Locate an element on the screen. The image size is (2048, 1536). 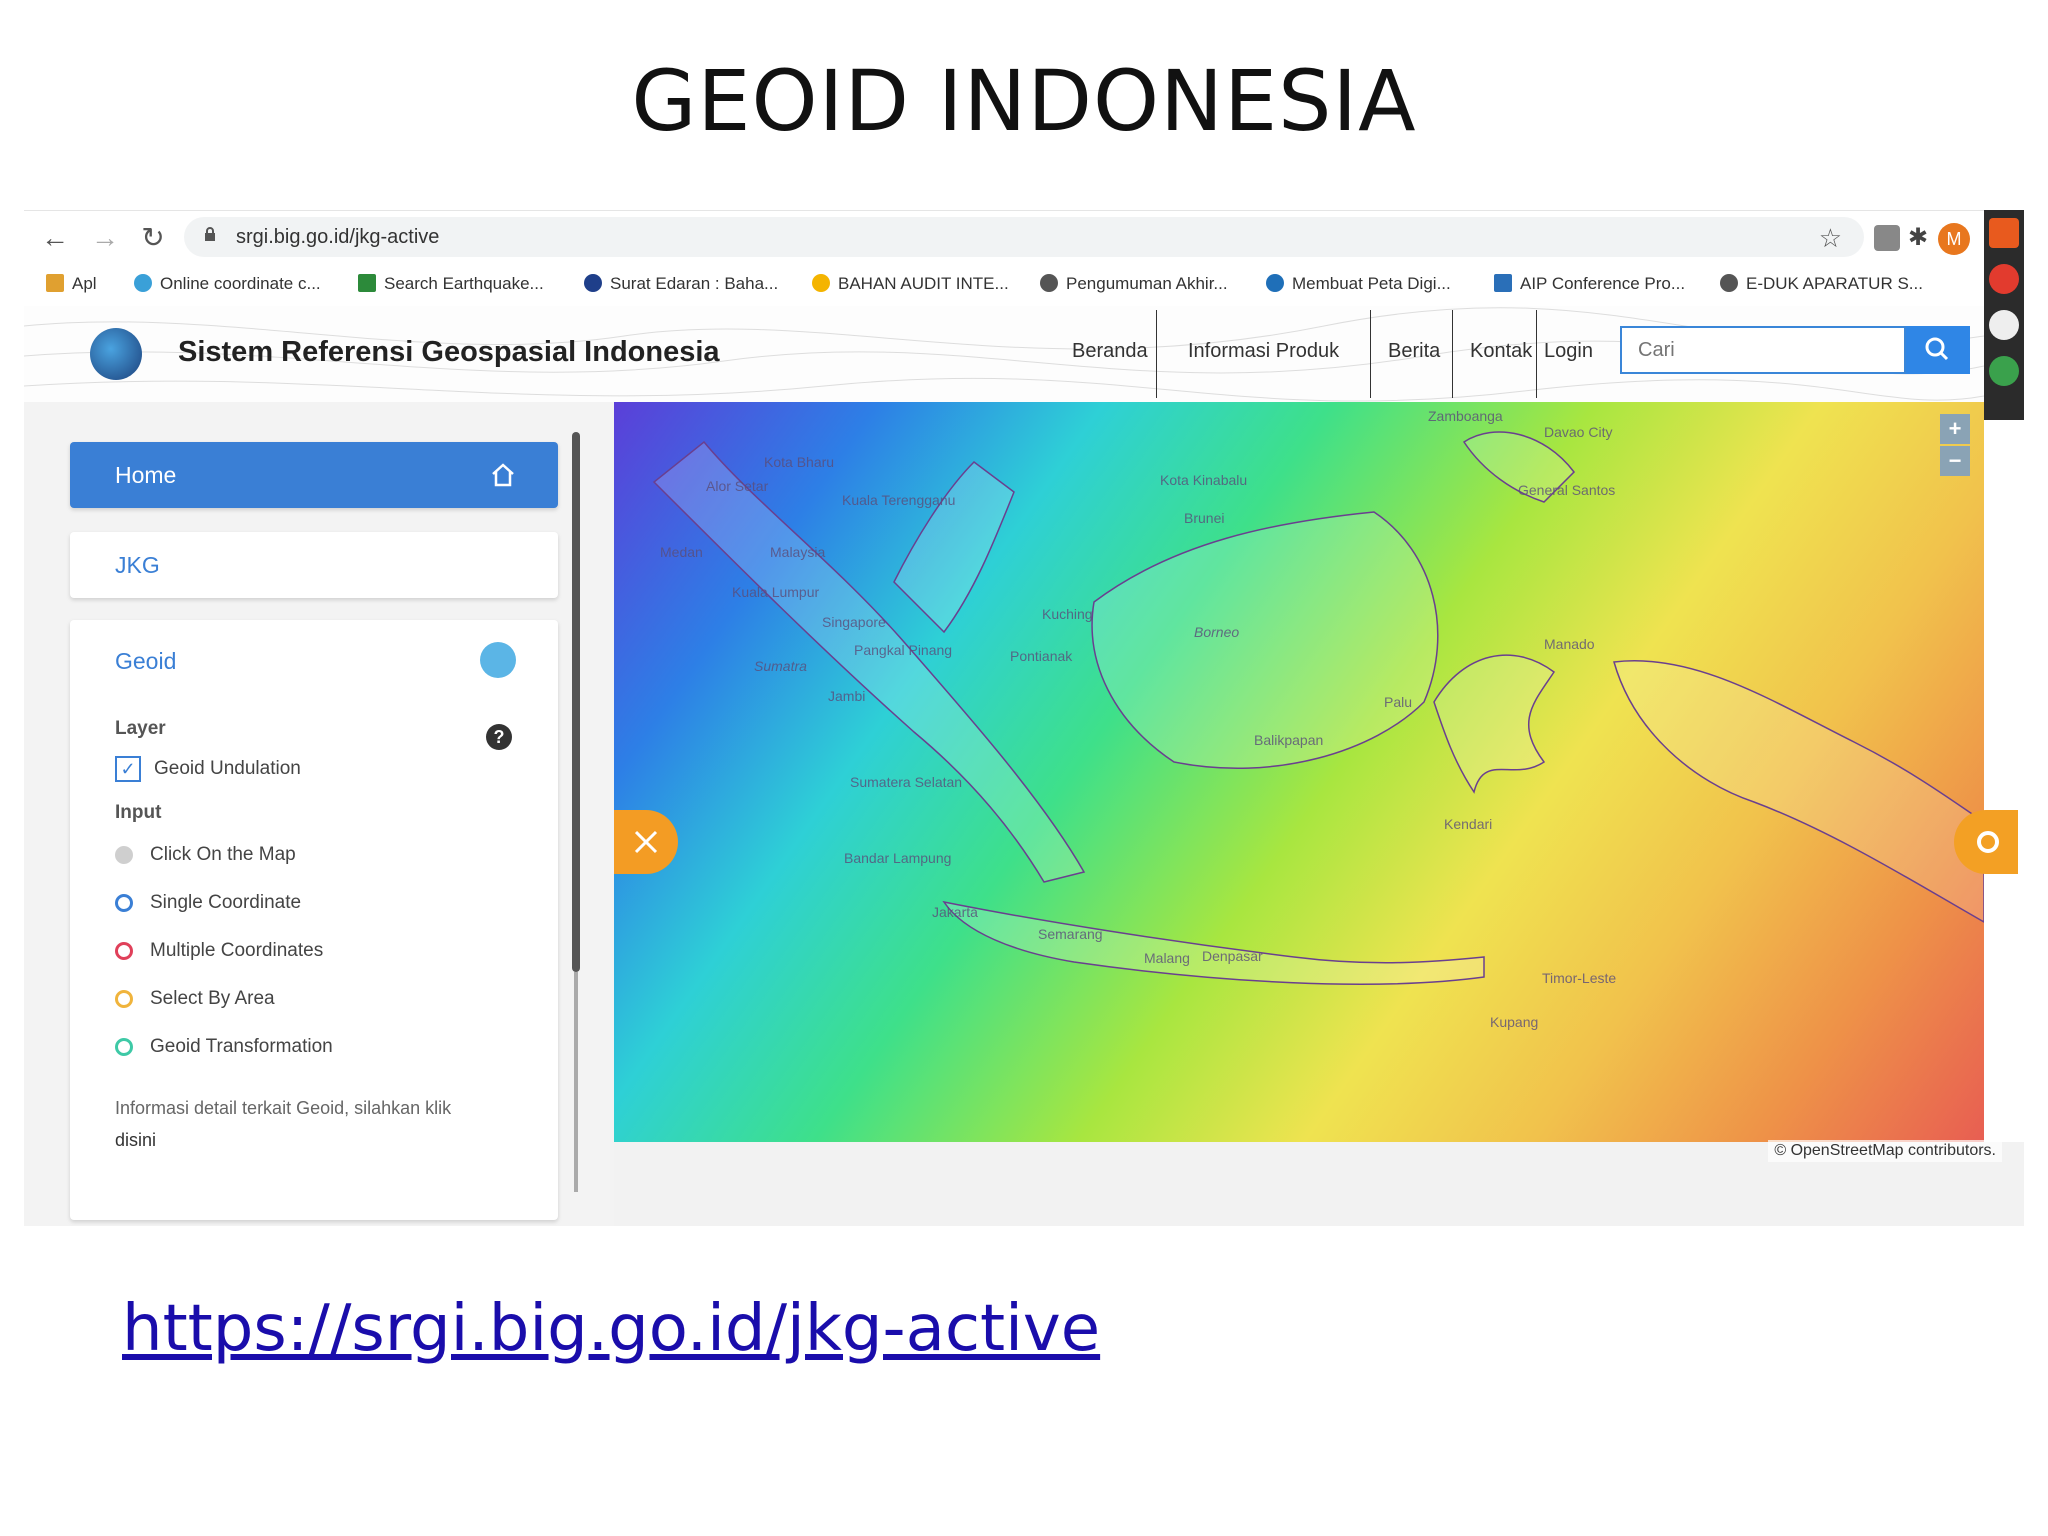
single-coordinate-radio is located at coordinates (124, 903).